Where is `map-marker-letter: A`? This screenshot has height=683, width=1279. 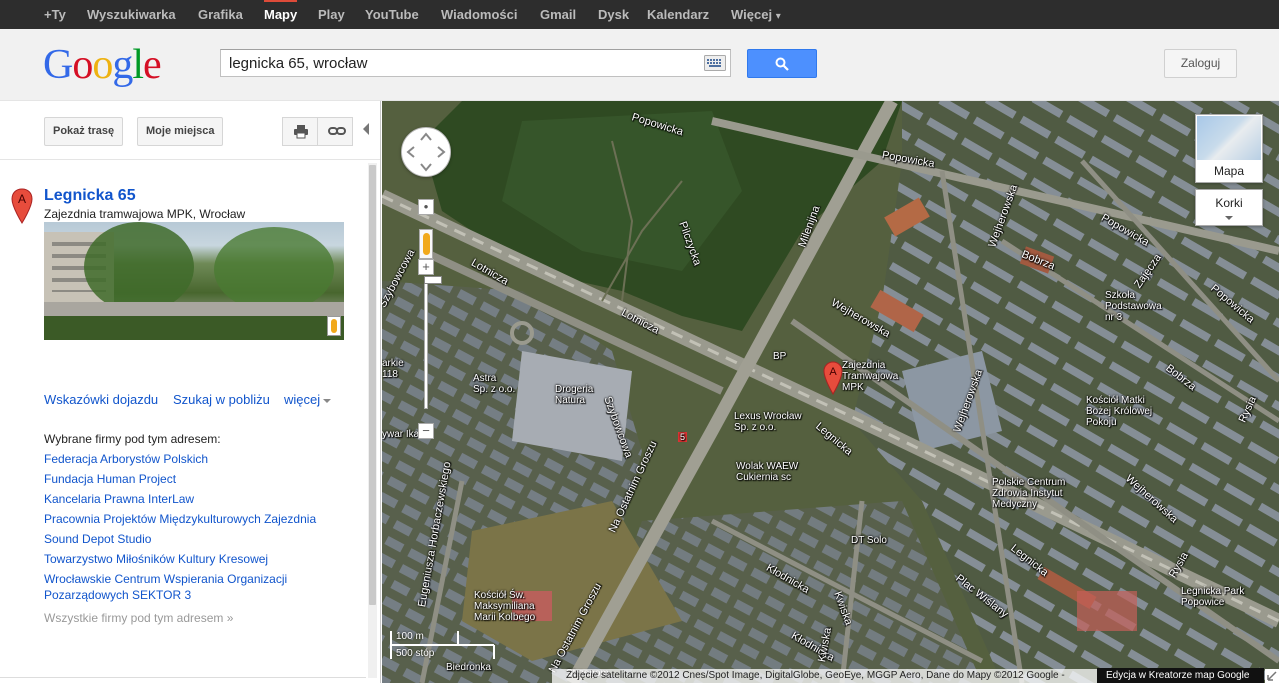
map-marker-letter: A is located at coordinates (833, 372).